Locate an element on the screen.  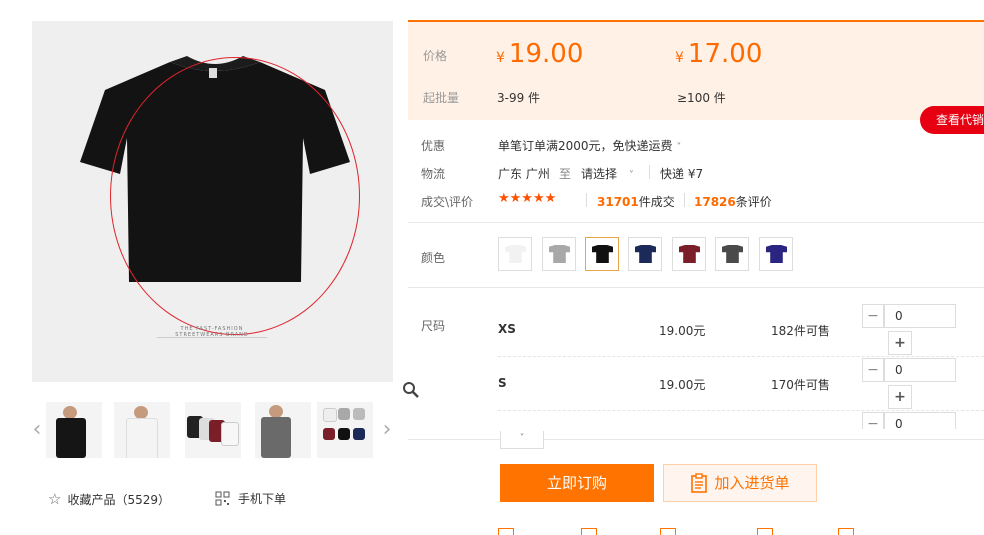
batch-label: 起批量 is located at coordinates (441, 98).